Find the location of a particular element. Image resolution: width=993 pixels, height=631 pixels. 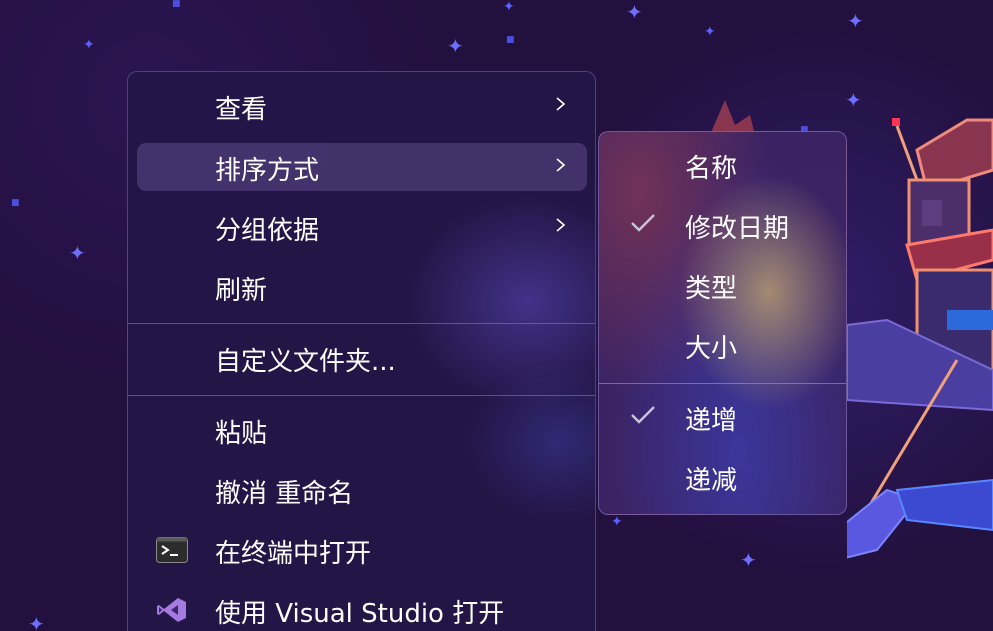

visual-studio-icon is located at coordinates (171, 610).